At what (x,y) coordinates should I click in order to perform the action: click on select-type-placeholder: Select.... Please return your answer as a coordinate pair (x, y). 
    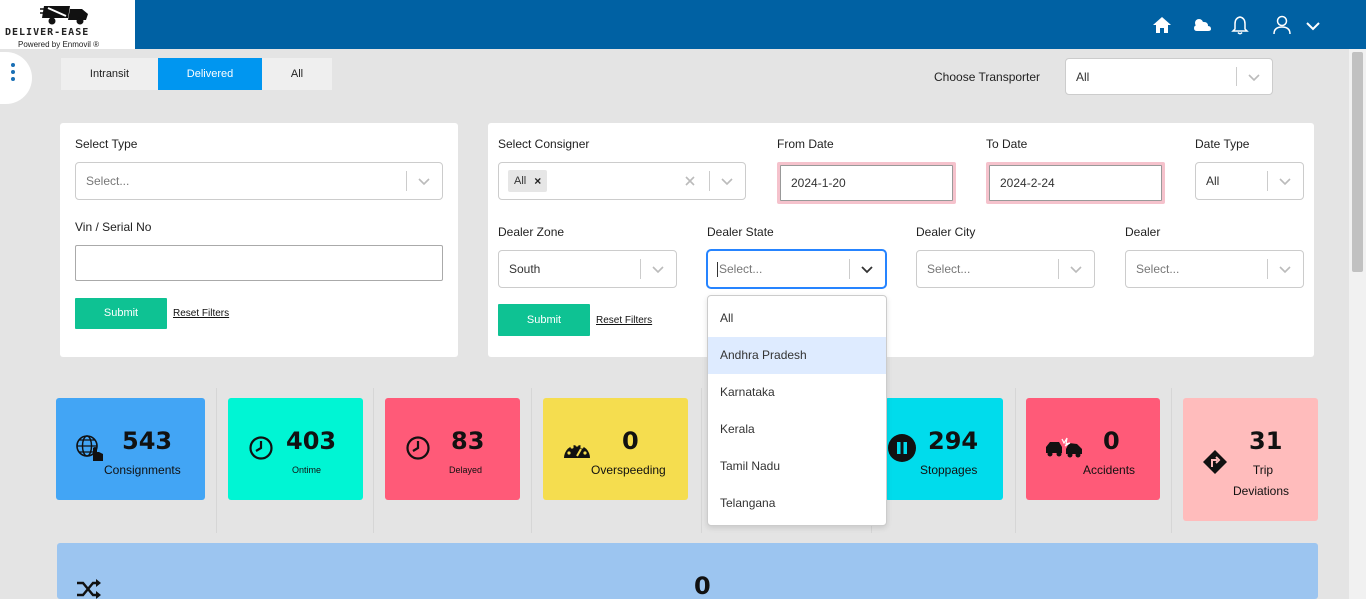
    Looking at the image, I should click on (108, 181).